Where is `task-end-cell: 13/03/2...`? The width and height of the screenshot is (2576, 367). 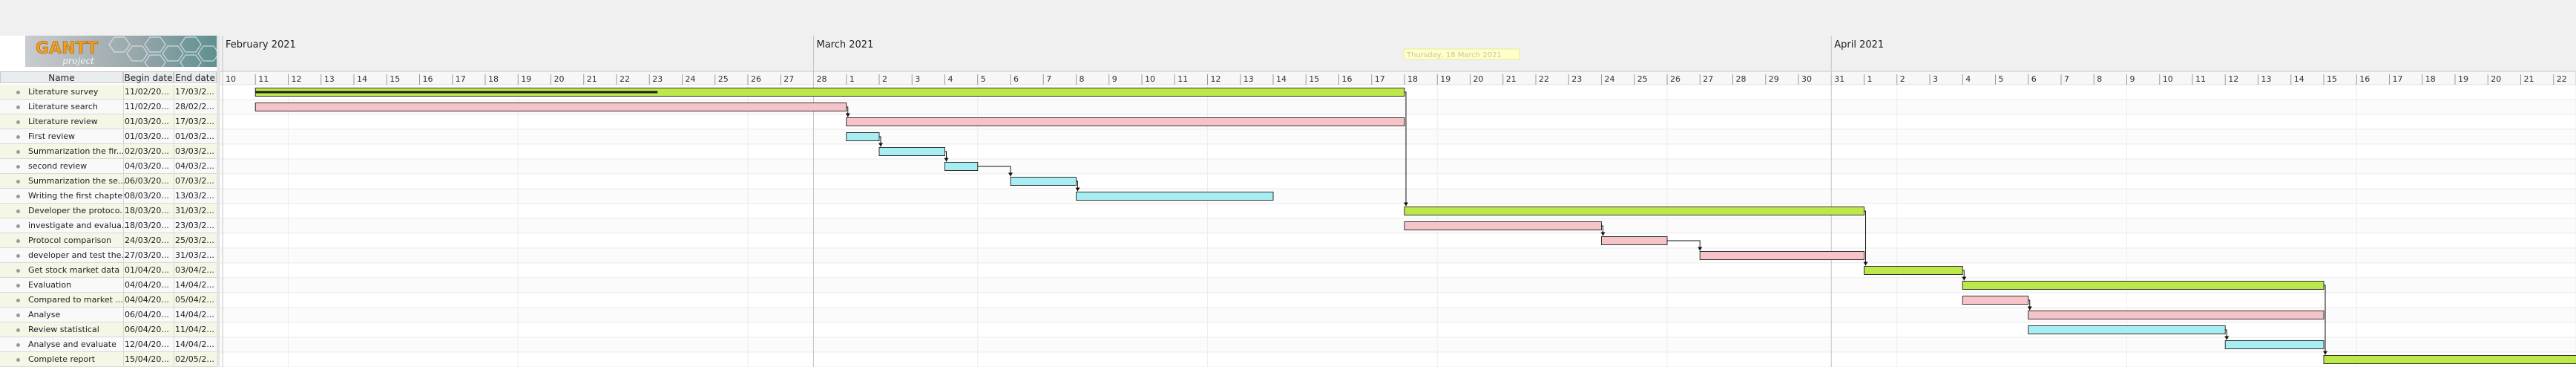 task-end-cell: 13/03/2... is located at coordinates (196, 196).